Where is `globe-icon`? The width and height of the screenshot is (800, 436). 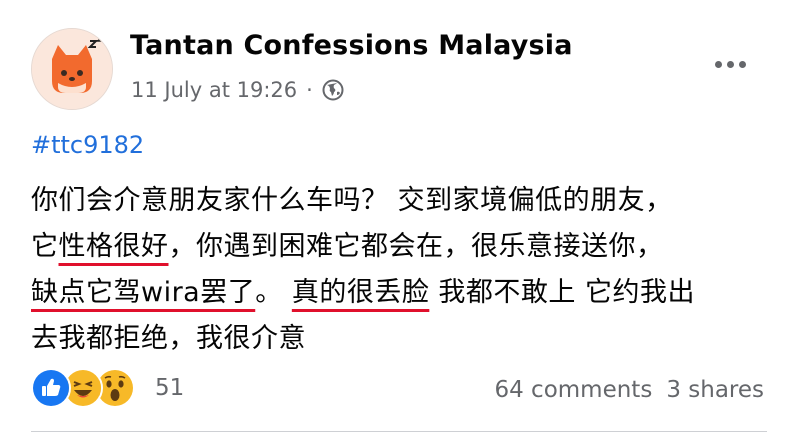 globe-icon is located at coordinates (333, 90).